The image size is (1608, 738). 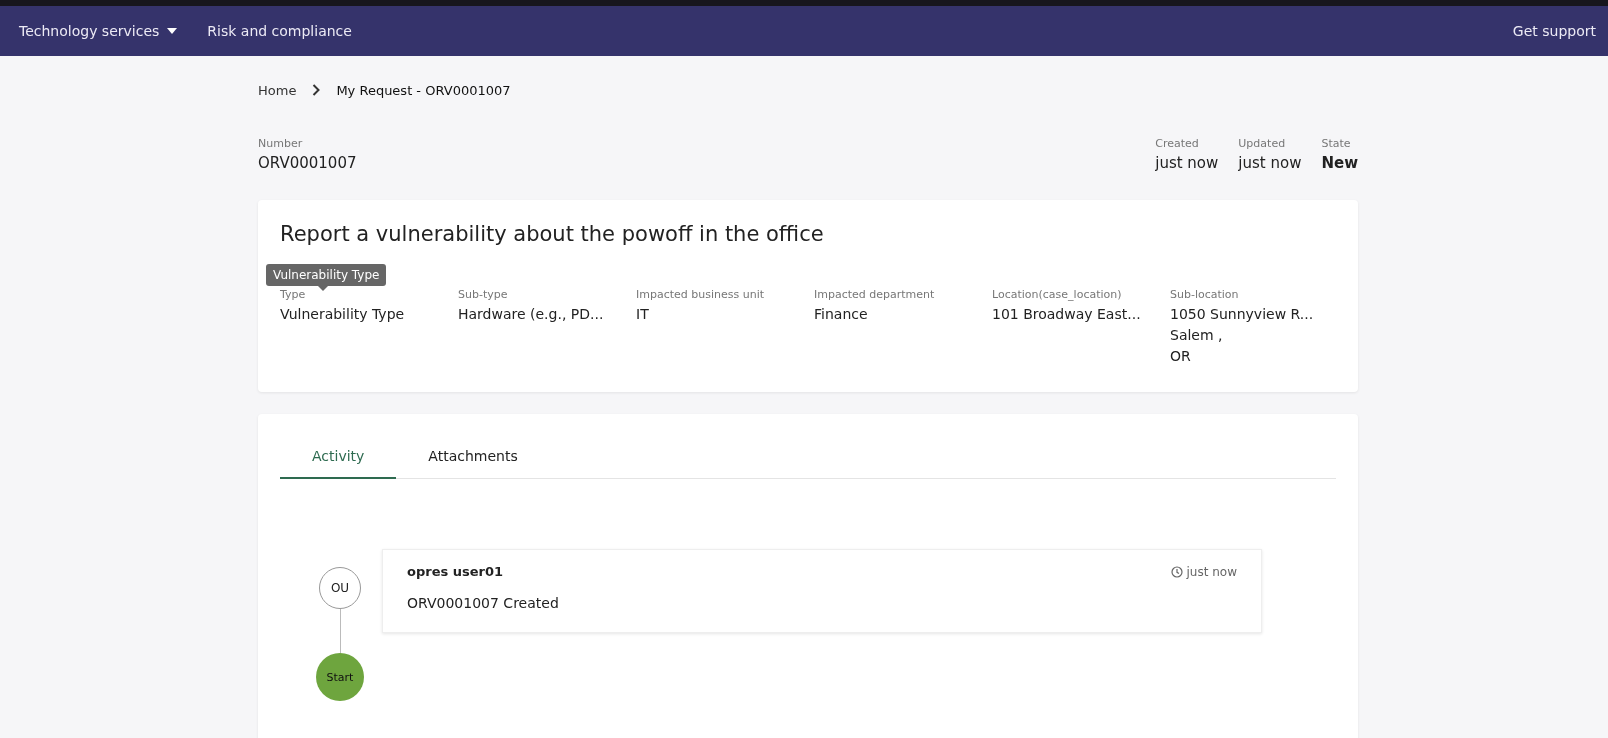 What do you see at coordinates (1211, 571) in the screenshot?
I see `timestamp: just now` at bounding box center [1211, 571].